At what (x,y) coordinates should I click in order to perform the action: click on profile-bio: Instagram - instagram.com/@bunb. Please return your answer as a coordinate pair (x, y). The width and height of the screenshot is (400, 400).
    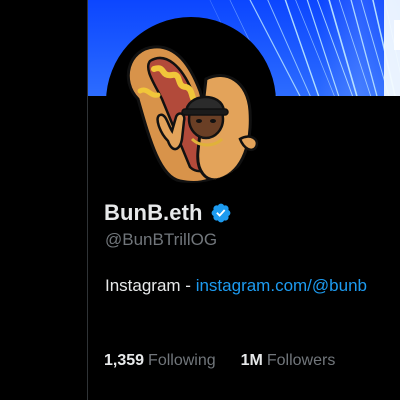
    Looking at the image, I should click on (236, 286).